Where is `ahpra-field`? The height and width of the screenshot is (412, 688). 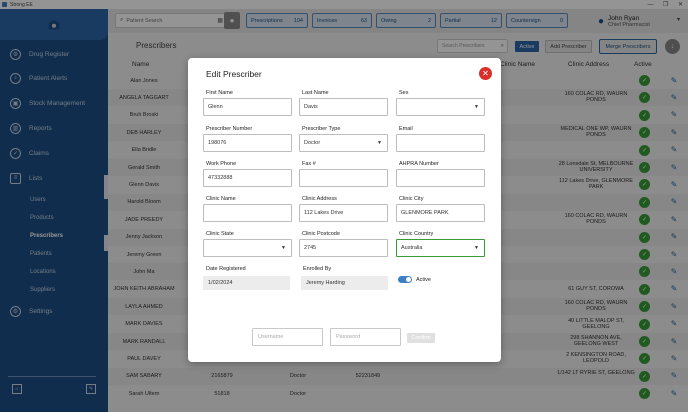 ahpra-field is located at coordinates (440, 178).